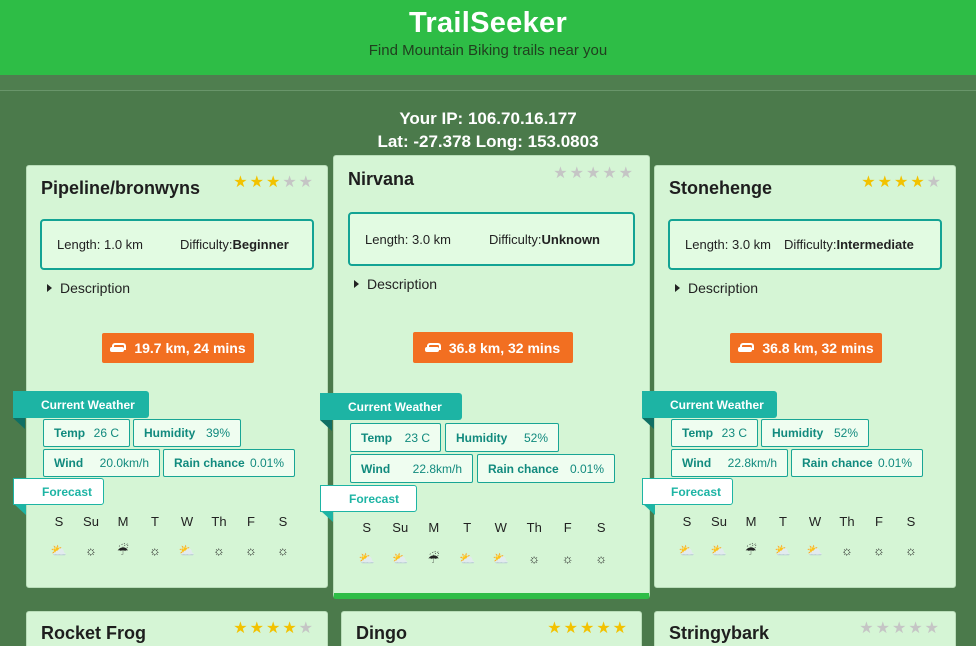  What do you see at coordinates (721, 188) in the screenshot?
I see `trail-name: Stonehenge` at bounding box center [721, 188].